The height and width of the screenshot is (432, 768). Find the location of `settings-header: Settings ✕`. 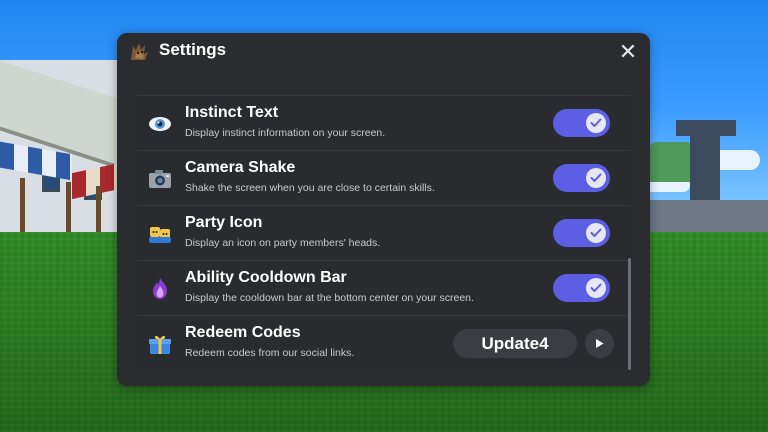

settings-header: Settings ✕ is located at coordinates (383, 53).